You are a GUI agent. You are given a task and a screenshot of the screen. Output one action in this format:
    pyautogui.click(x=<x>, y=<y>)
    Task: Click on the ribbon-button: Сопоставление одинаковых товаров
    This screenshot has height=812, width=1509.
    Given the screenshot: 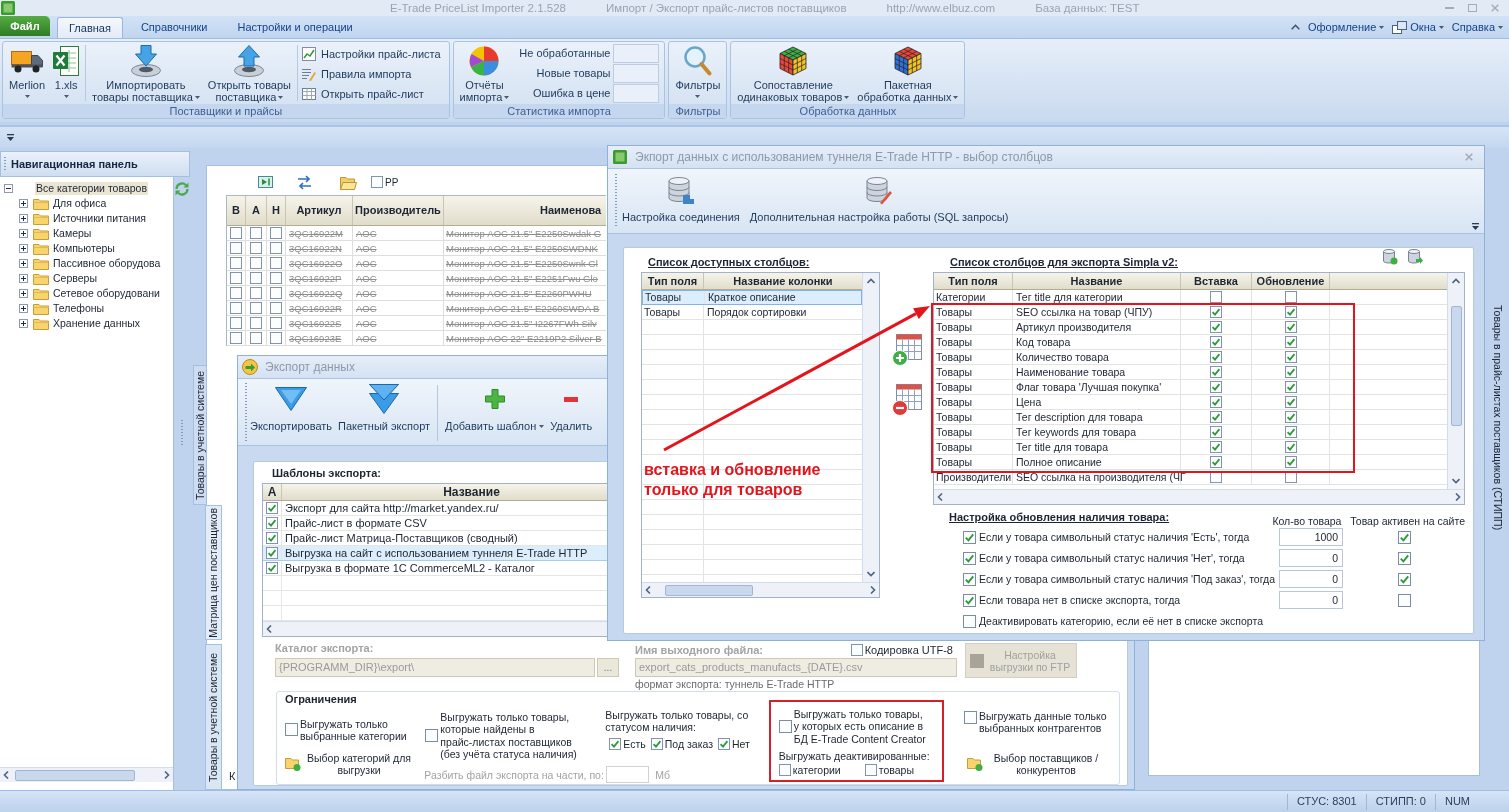 What is the action you would take?
    pyautogui.click(x=793, y=72)
    